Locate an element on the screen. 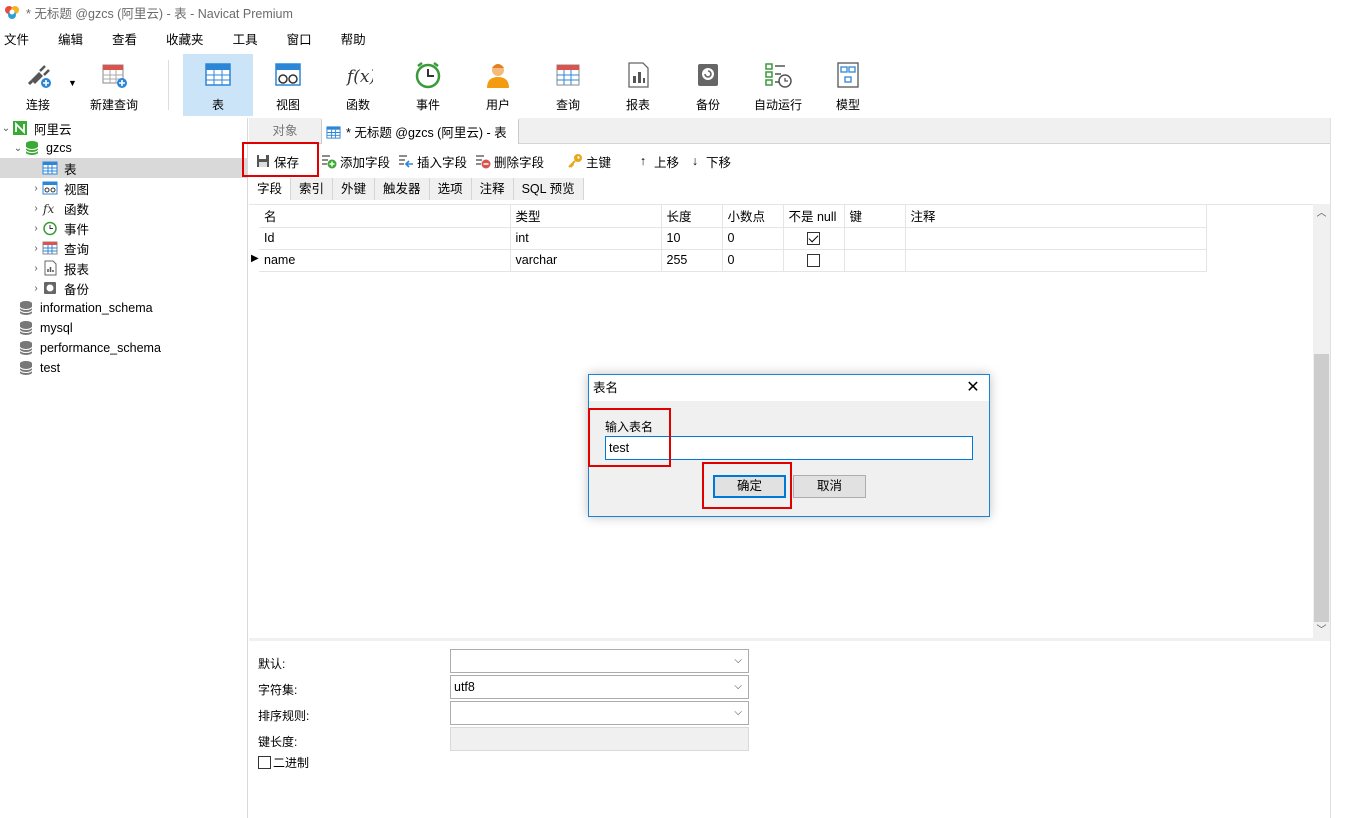  tree-connection-aliyun: ⌄ 阿里云 is located at coordinates (123, 128).